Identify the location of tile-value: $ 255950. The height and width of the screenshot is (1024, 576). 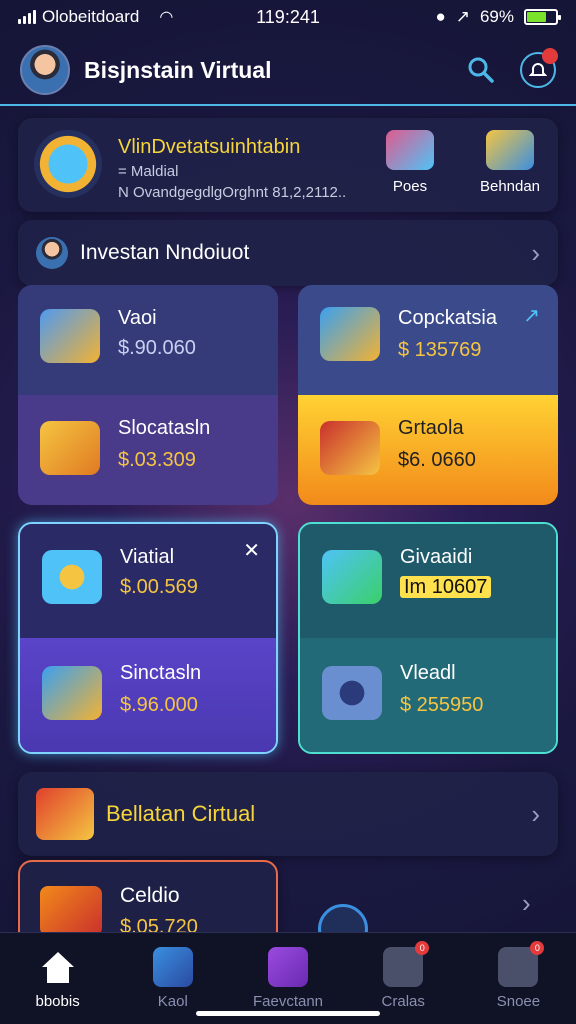
(442, 705).